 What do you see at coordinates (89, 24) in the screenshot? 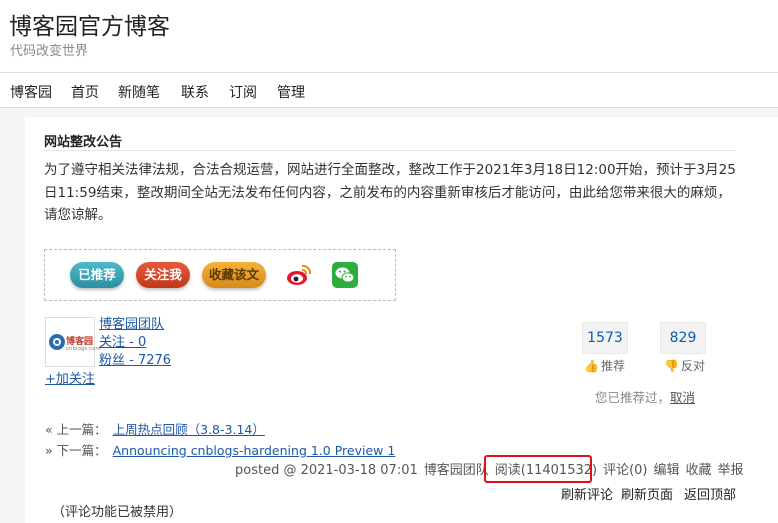
I see `site-title: 博客园官方博客` at bounding box center [89, 24].